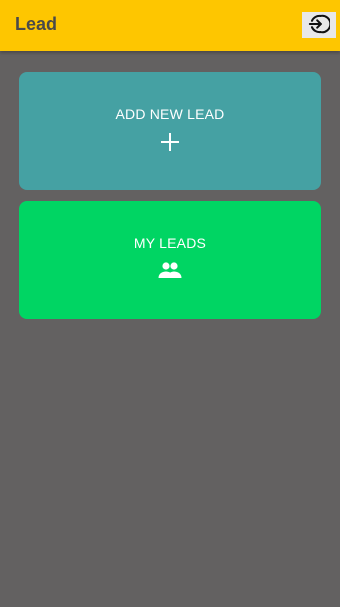  Describe the element at coordinates (170, 114) in the screenshot. I see `add-new-lead-label: ADD NEW LEAD` at that location.